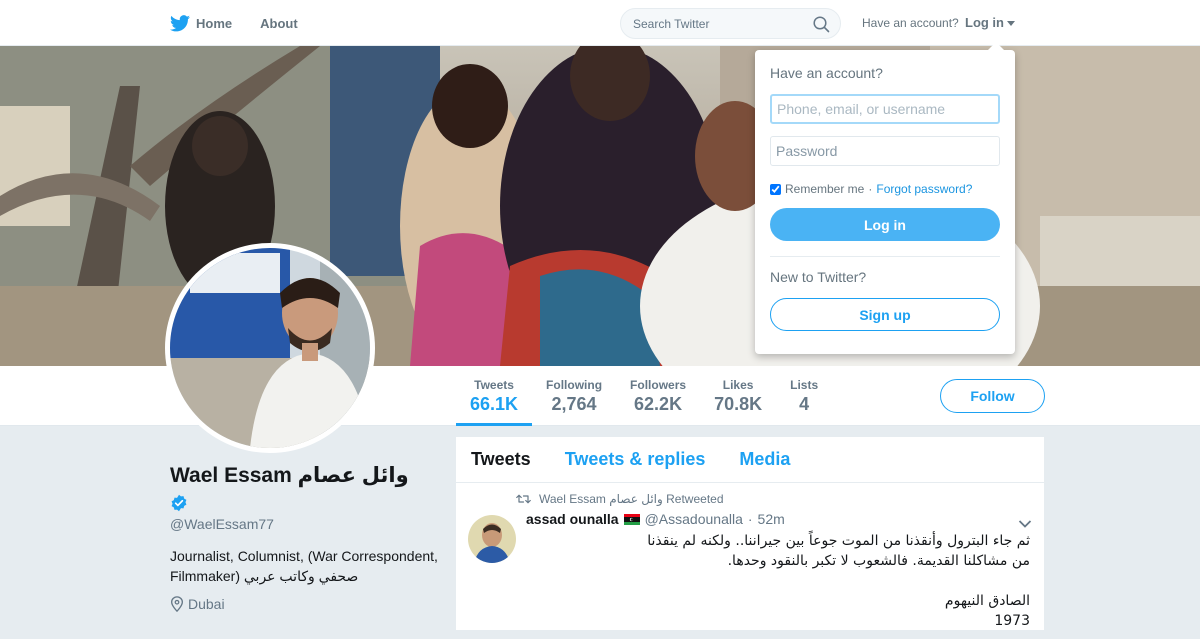 The height and width of the screenshot is (639, 1200). Describe the element at coordinates (635, 459) in the screenshot. I see `tab-tweets-replies: Tweets & replies` at that location.